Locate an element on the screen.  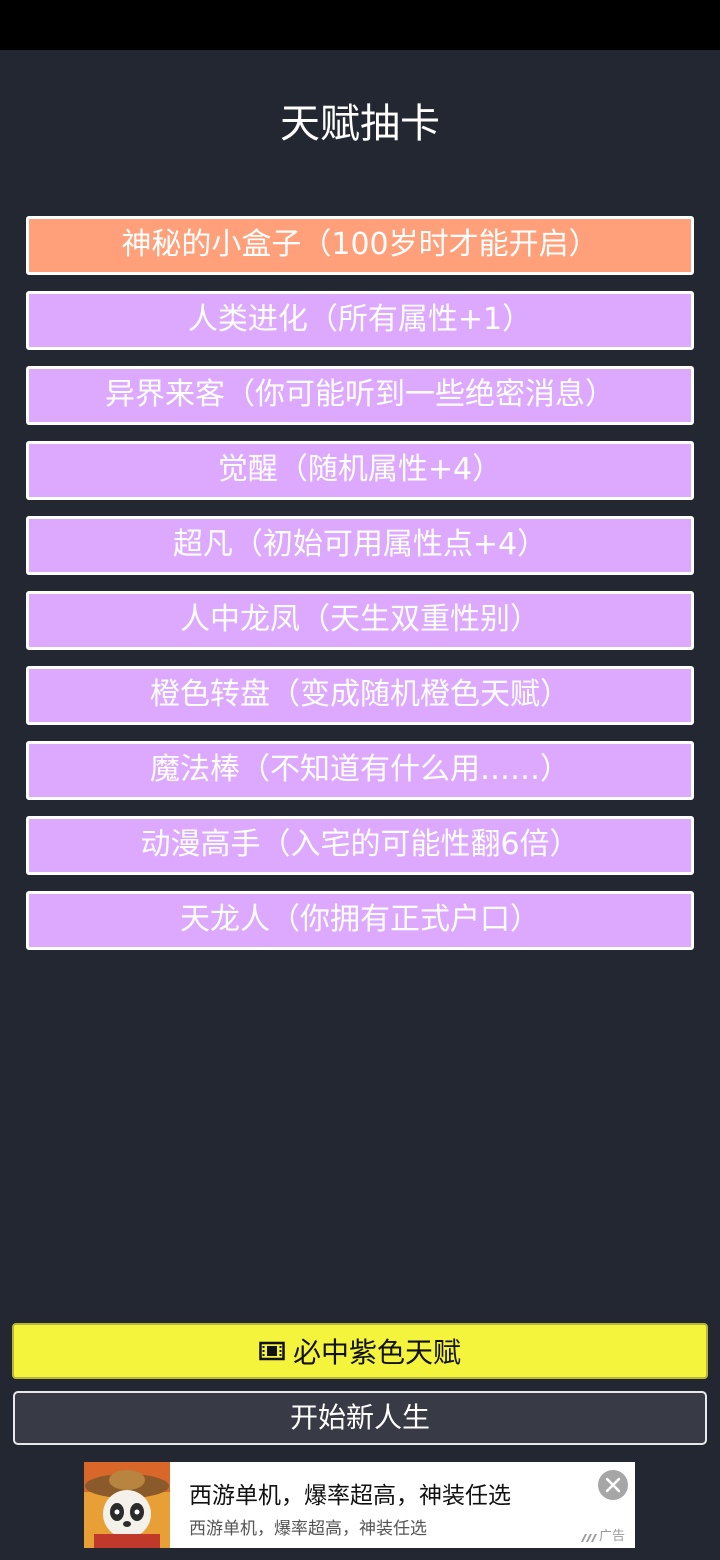
ad-title: 西游单机，爆率超高，神装任选 is located at coordinates (350, 1496).